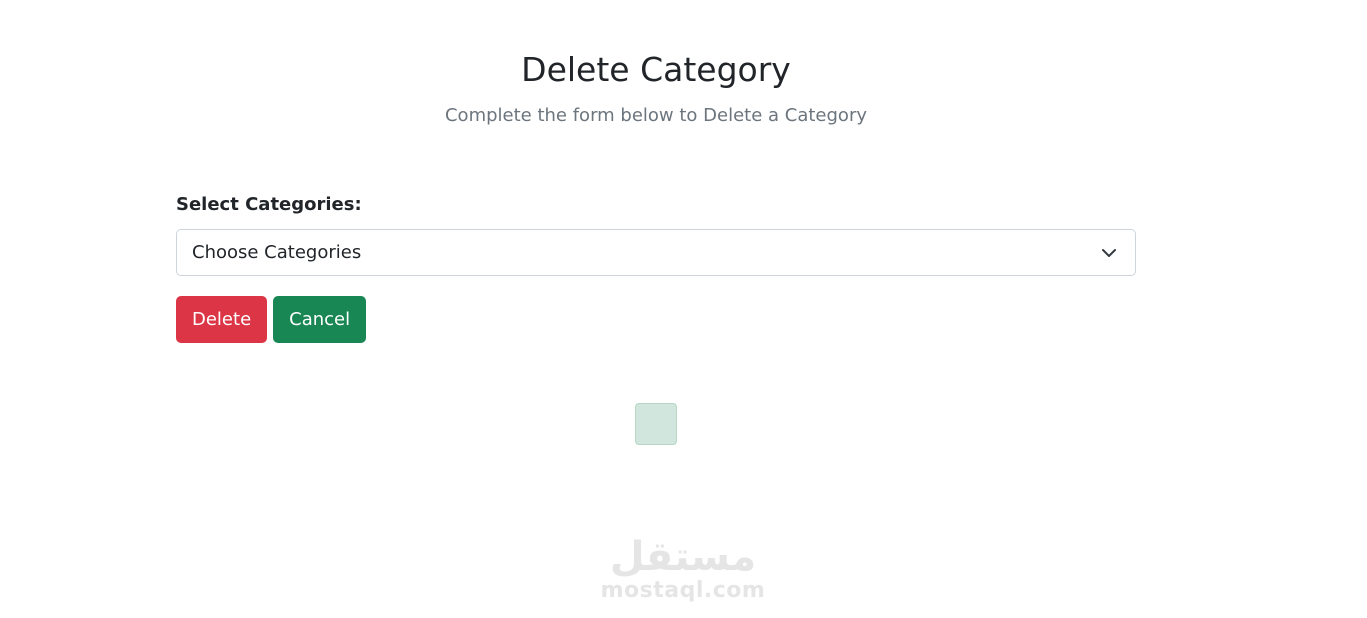 The height and width of the screenshot is (618, 1367). Describe the element at coordinates (277, 252) in the screenshot. I see `category-select-value: Choose Categories` at that location.